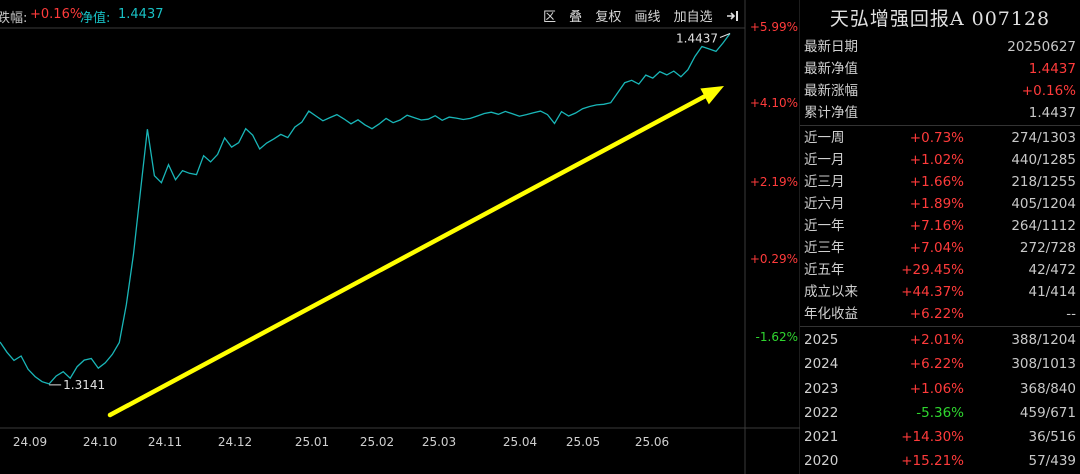 This screenshot has height=474, width=1080. I want to click on period-label: 近六月, so click(824, 204).